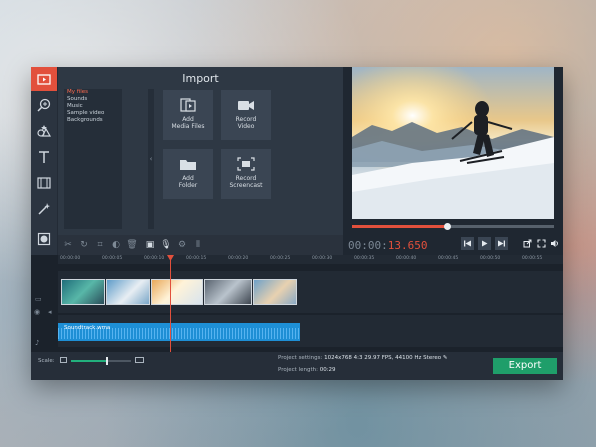 The image size is (596, 447). I want to click on skip-back-icon, so click(467, 243).